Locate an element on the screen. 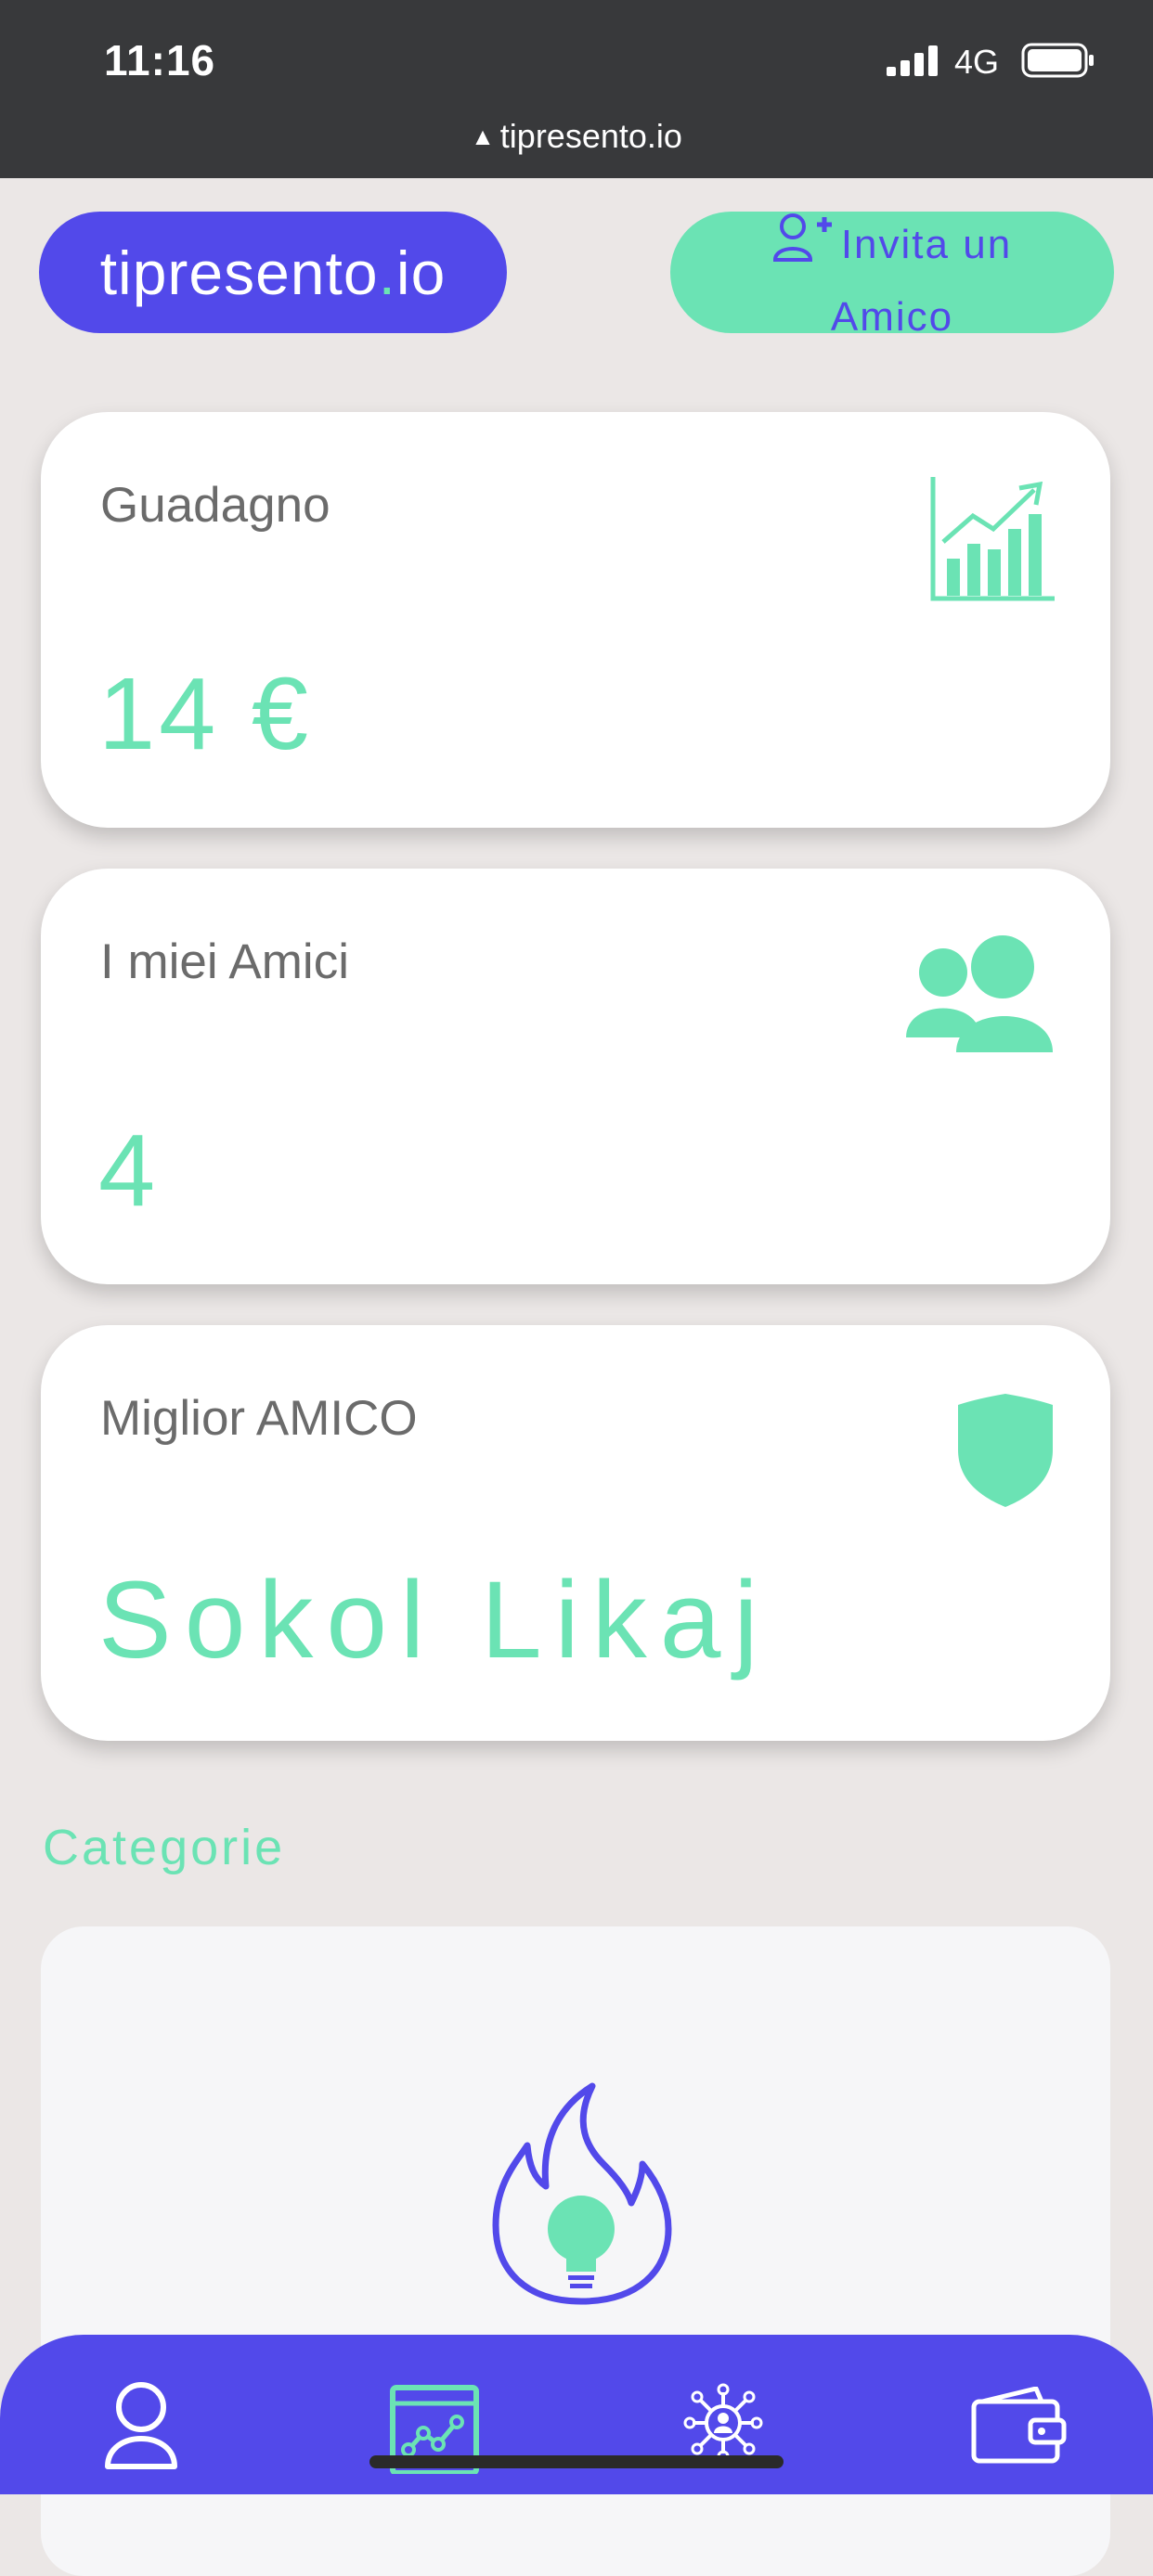 This screenshot has height=2576, width=1153. battery-icon is located at coordinates (1058, 62).